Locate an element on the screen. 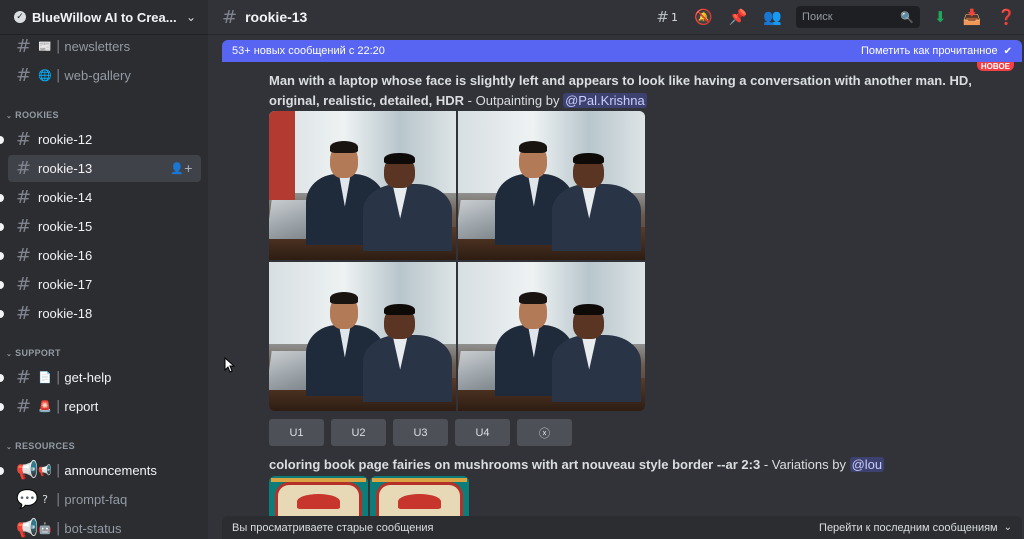 This screenshot has height=539, width=1024. add-user-icon: 👤+ is located at coordinates (181, 168).